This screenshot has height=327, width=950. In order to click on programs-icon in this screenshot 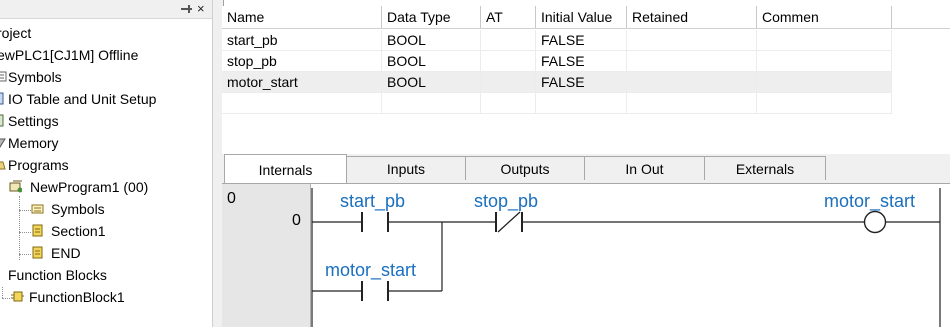, I will do `click(3, 165)`.